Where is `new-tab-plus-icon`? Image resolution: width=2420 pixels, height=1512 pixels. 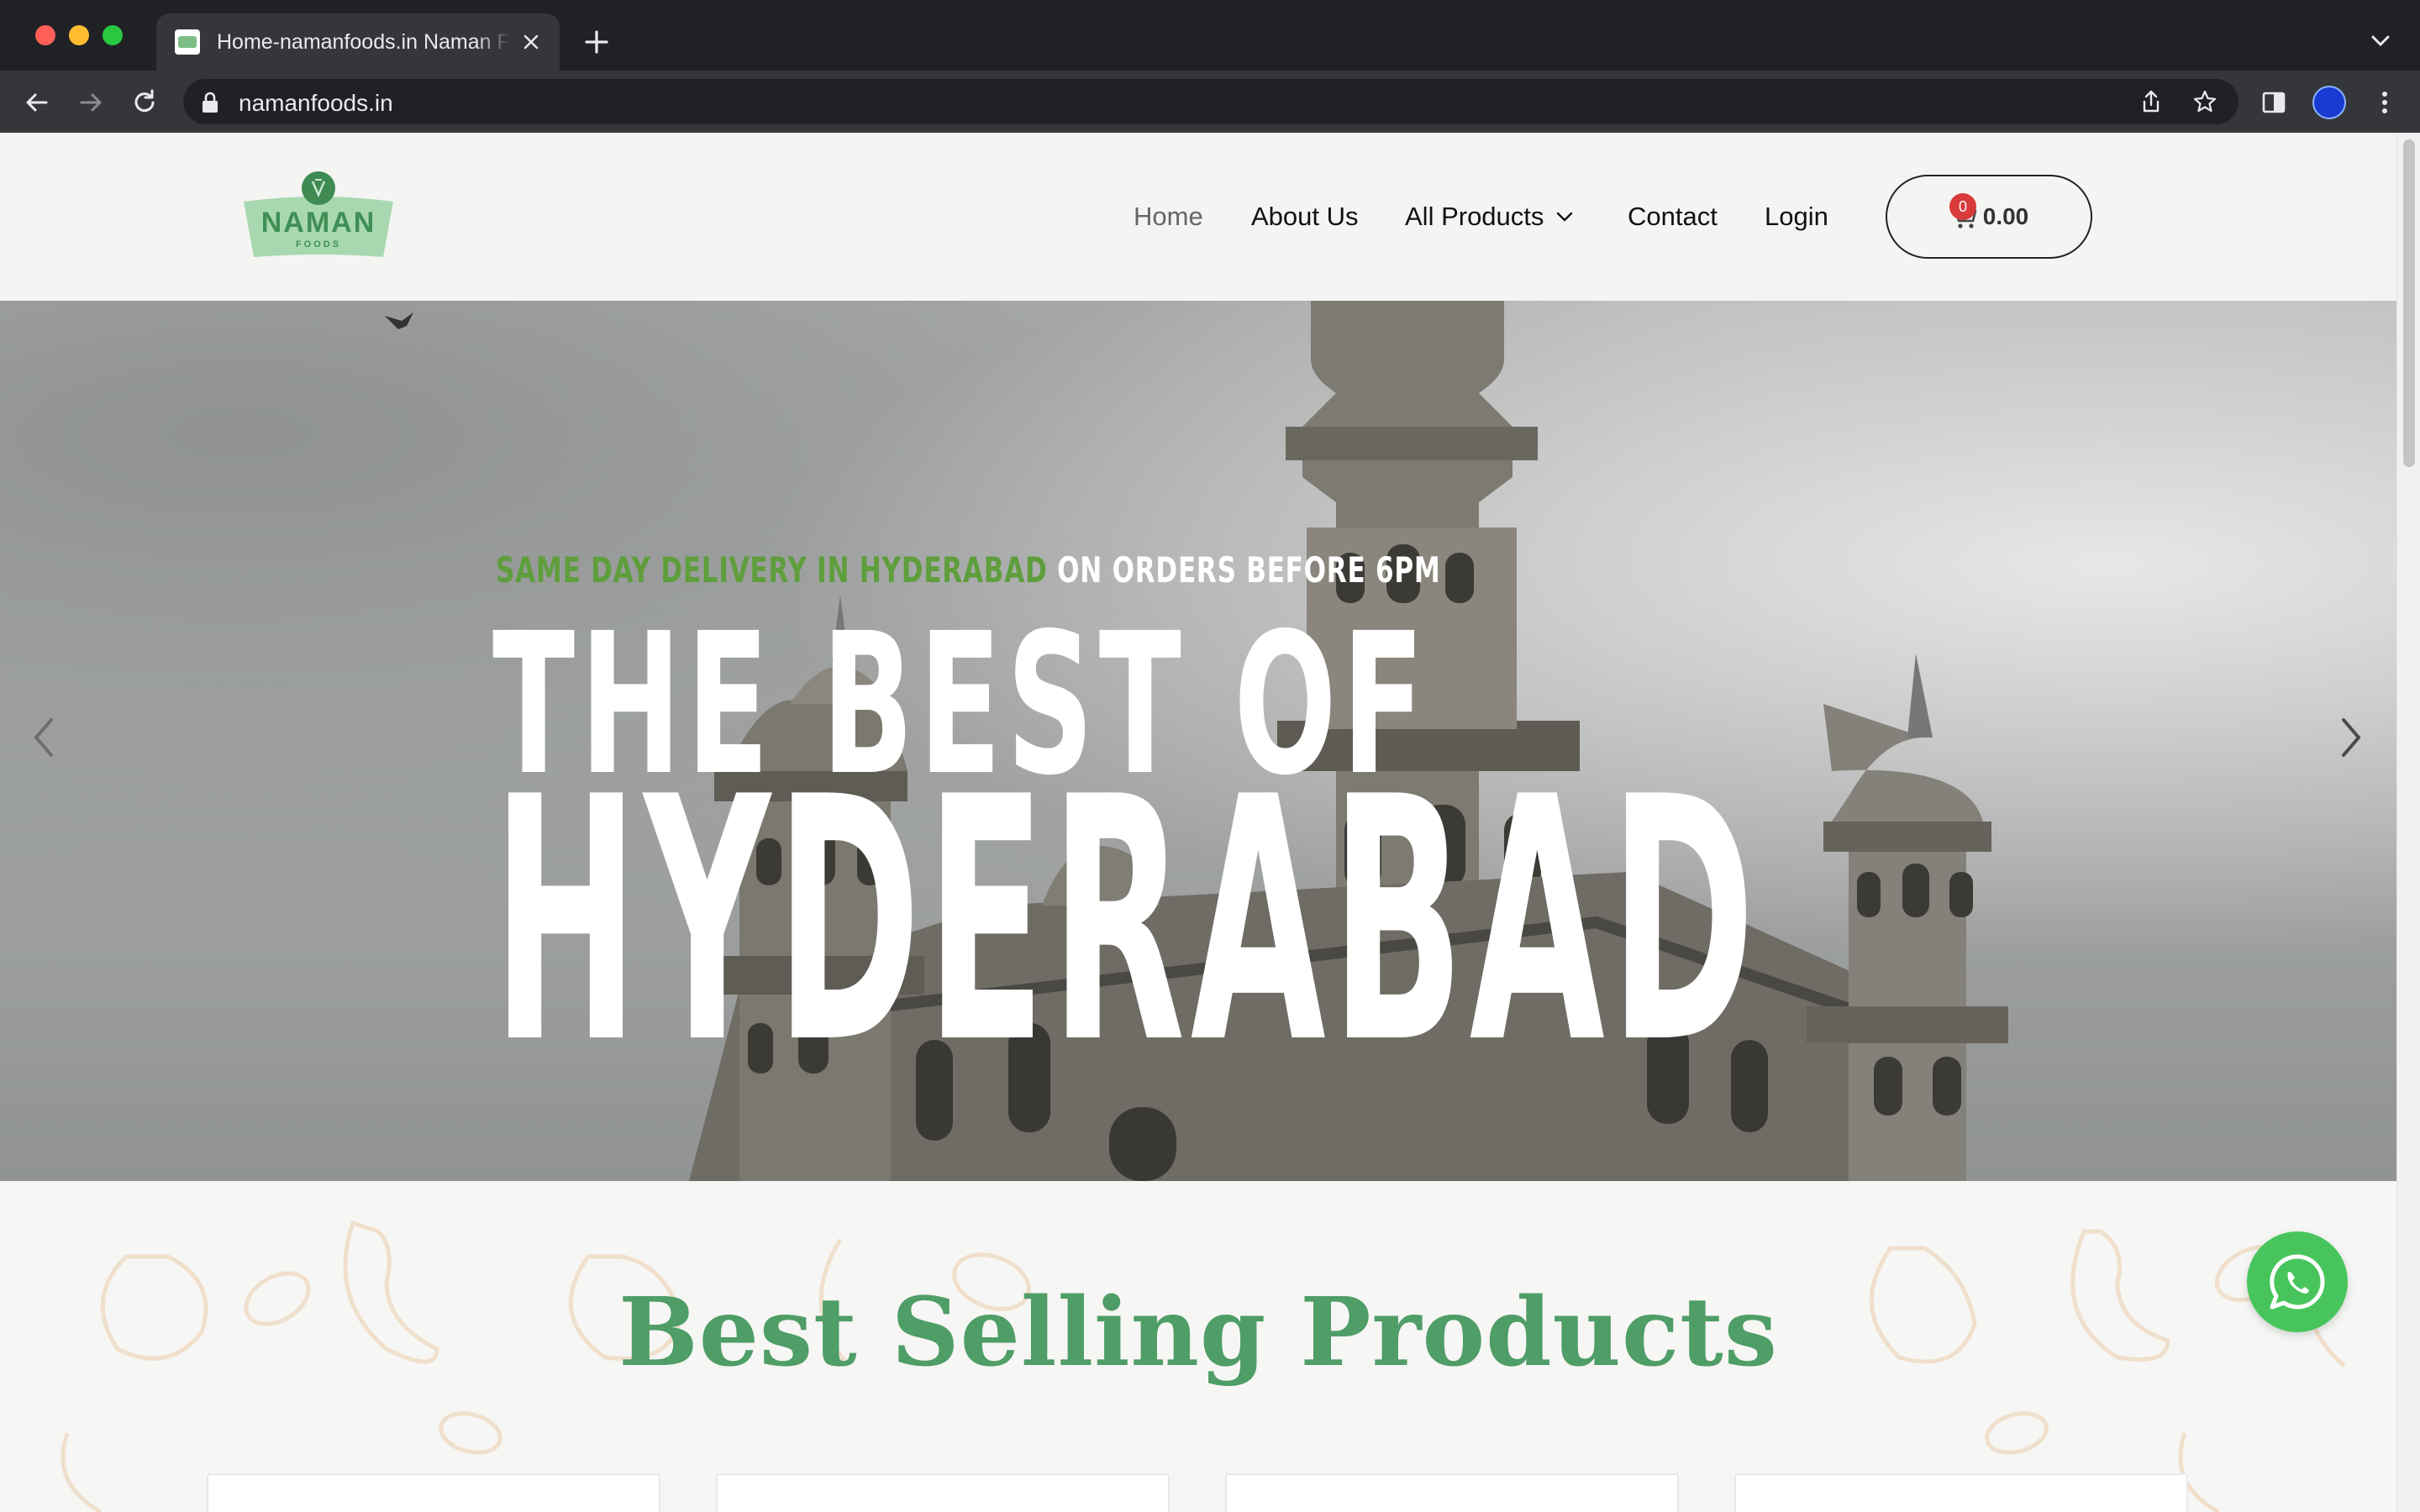 new-tab-plus-icon is located at coordinates (597, 42).